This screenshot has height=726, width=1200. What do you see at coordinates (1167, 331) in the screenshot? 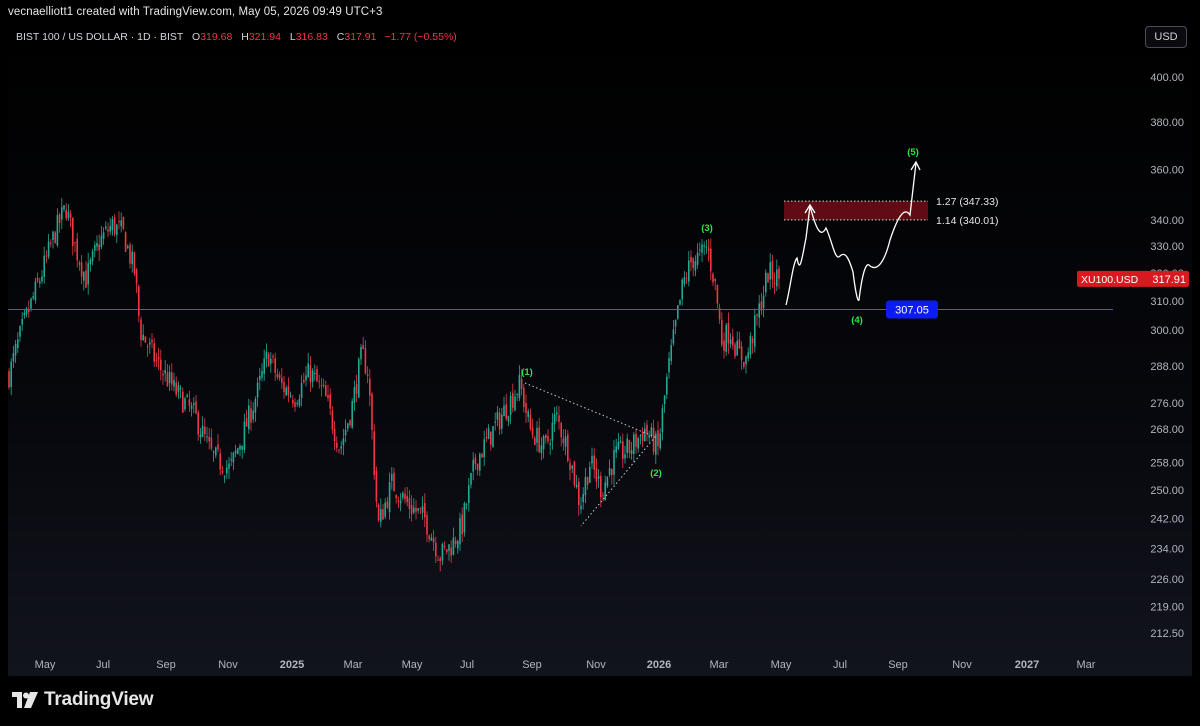
I see `price-tick-label: 300.00` at bounding box center [1167, 331].